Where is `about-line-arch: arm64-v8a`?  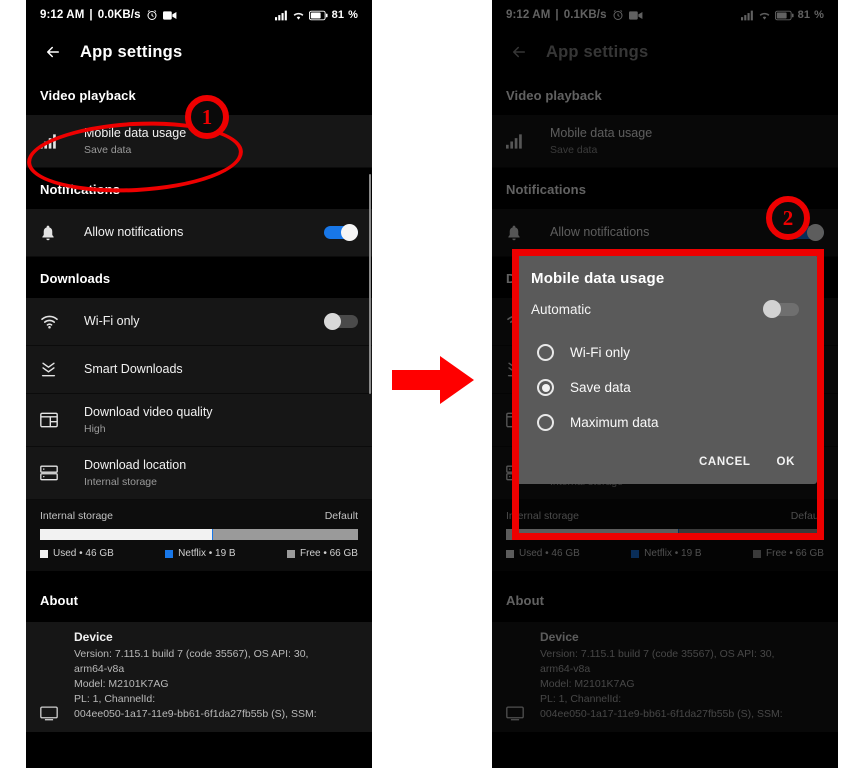
about-line-arch: arm64-v8a is located at coordinates (99, 668).